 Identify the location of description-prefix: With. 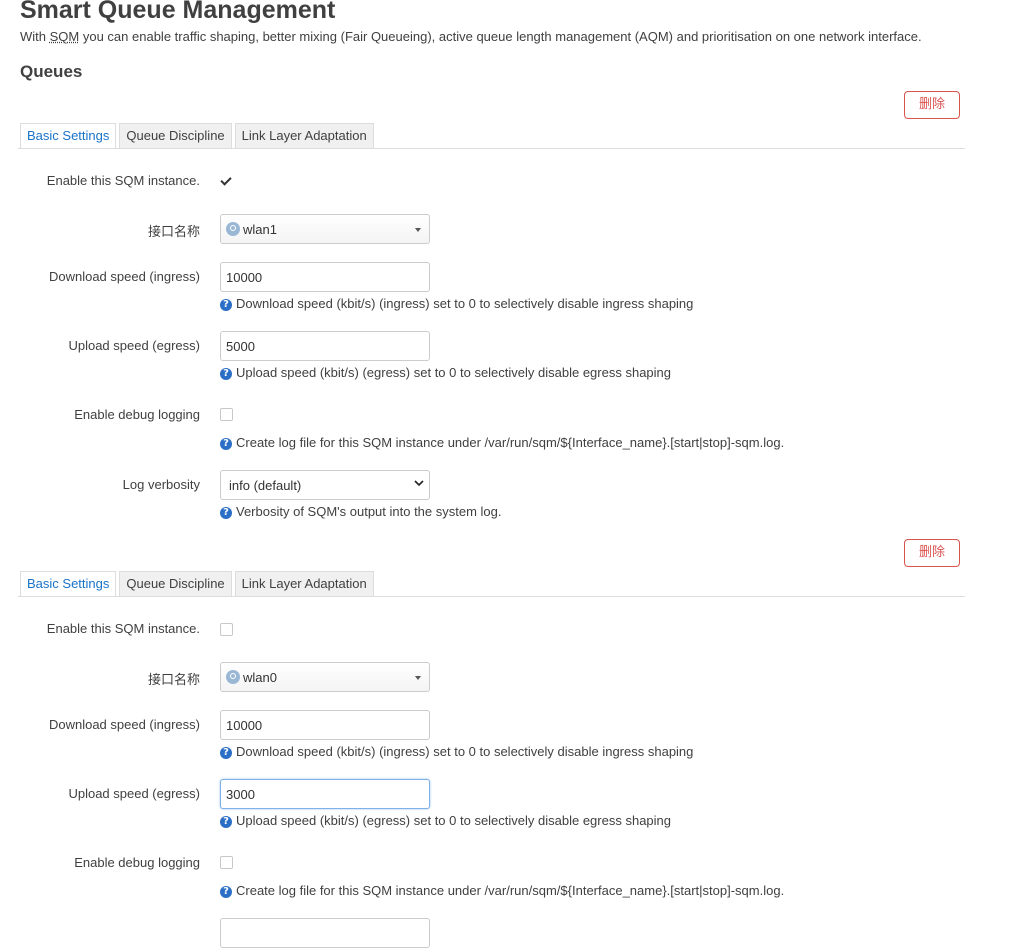
(35, 36).